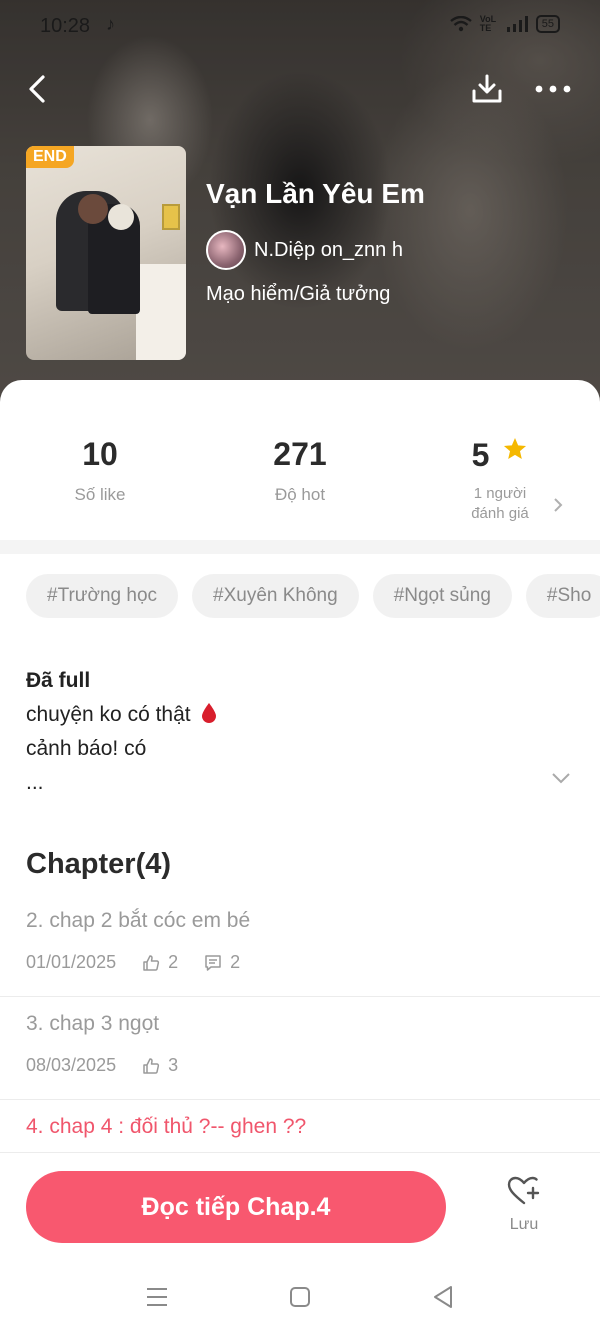 This screenshot has width=600, height=1333. I want to click on stats-section: 10 Số like 271 Độ hot 5 1 người đánh giá, so click(300, 460).